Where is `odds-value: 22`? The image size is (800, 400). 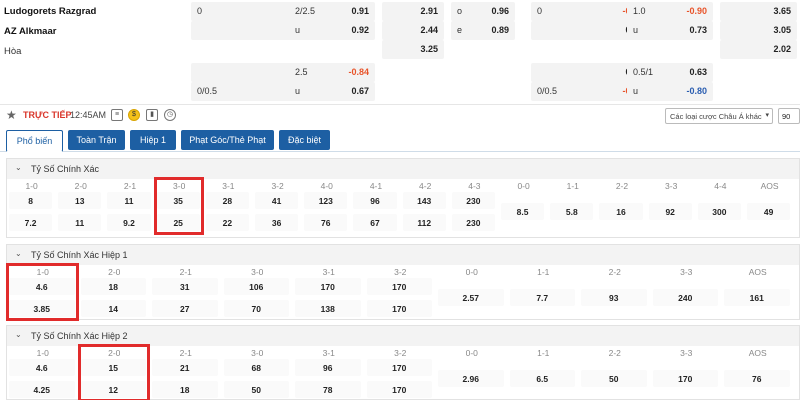
odds-value: 22 is located at coordinates (227, 222).